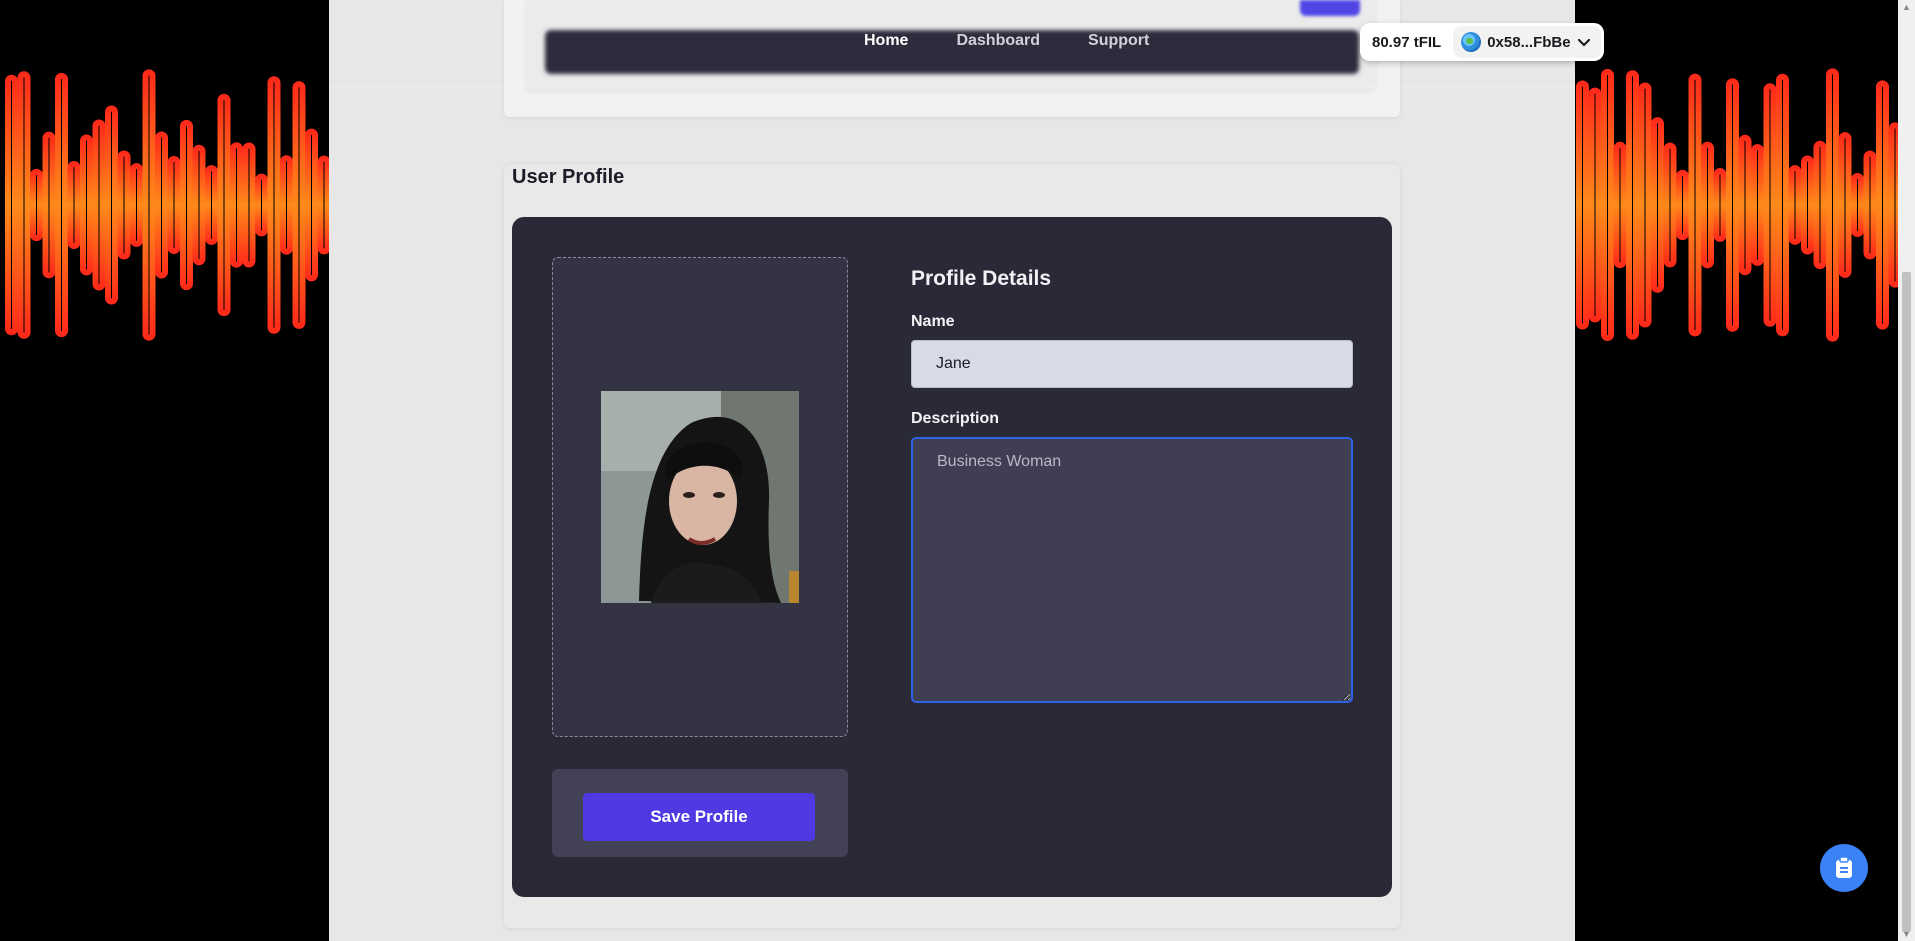 The image size is (1915, 941). I want to click on description-label: Description, so click(955, 418).